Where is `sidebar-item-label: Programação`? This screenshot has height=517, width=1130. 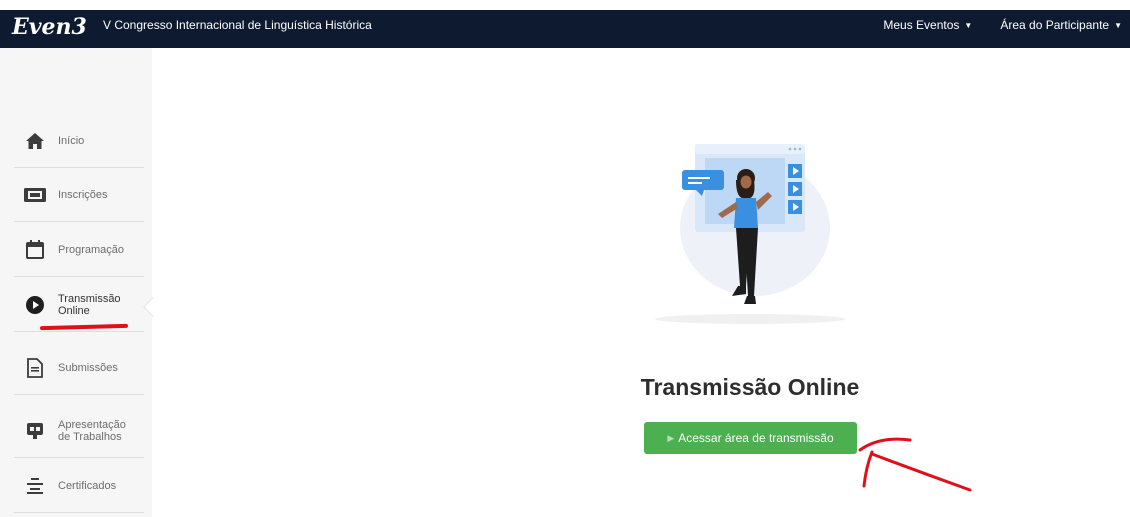
sidebar-item-label: Programação is located at coordinates (91, 249).